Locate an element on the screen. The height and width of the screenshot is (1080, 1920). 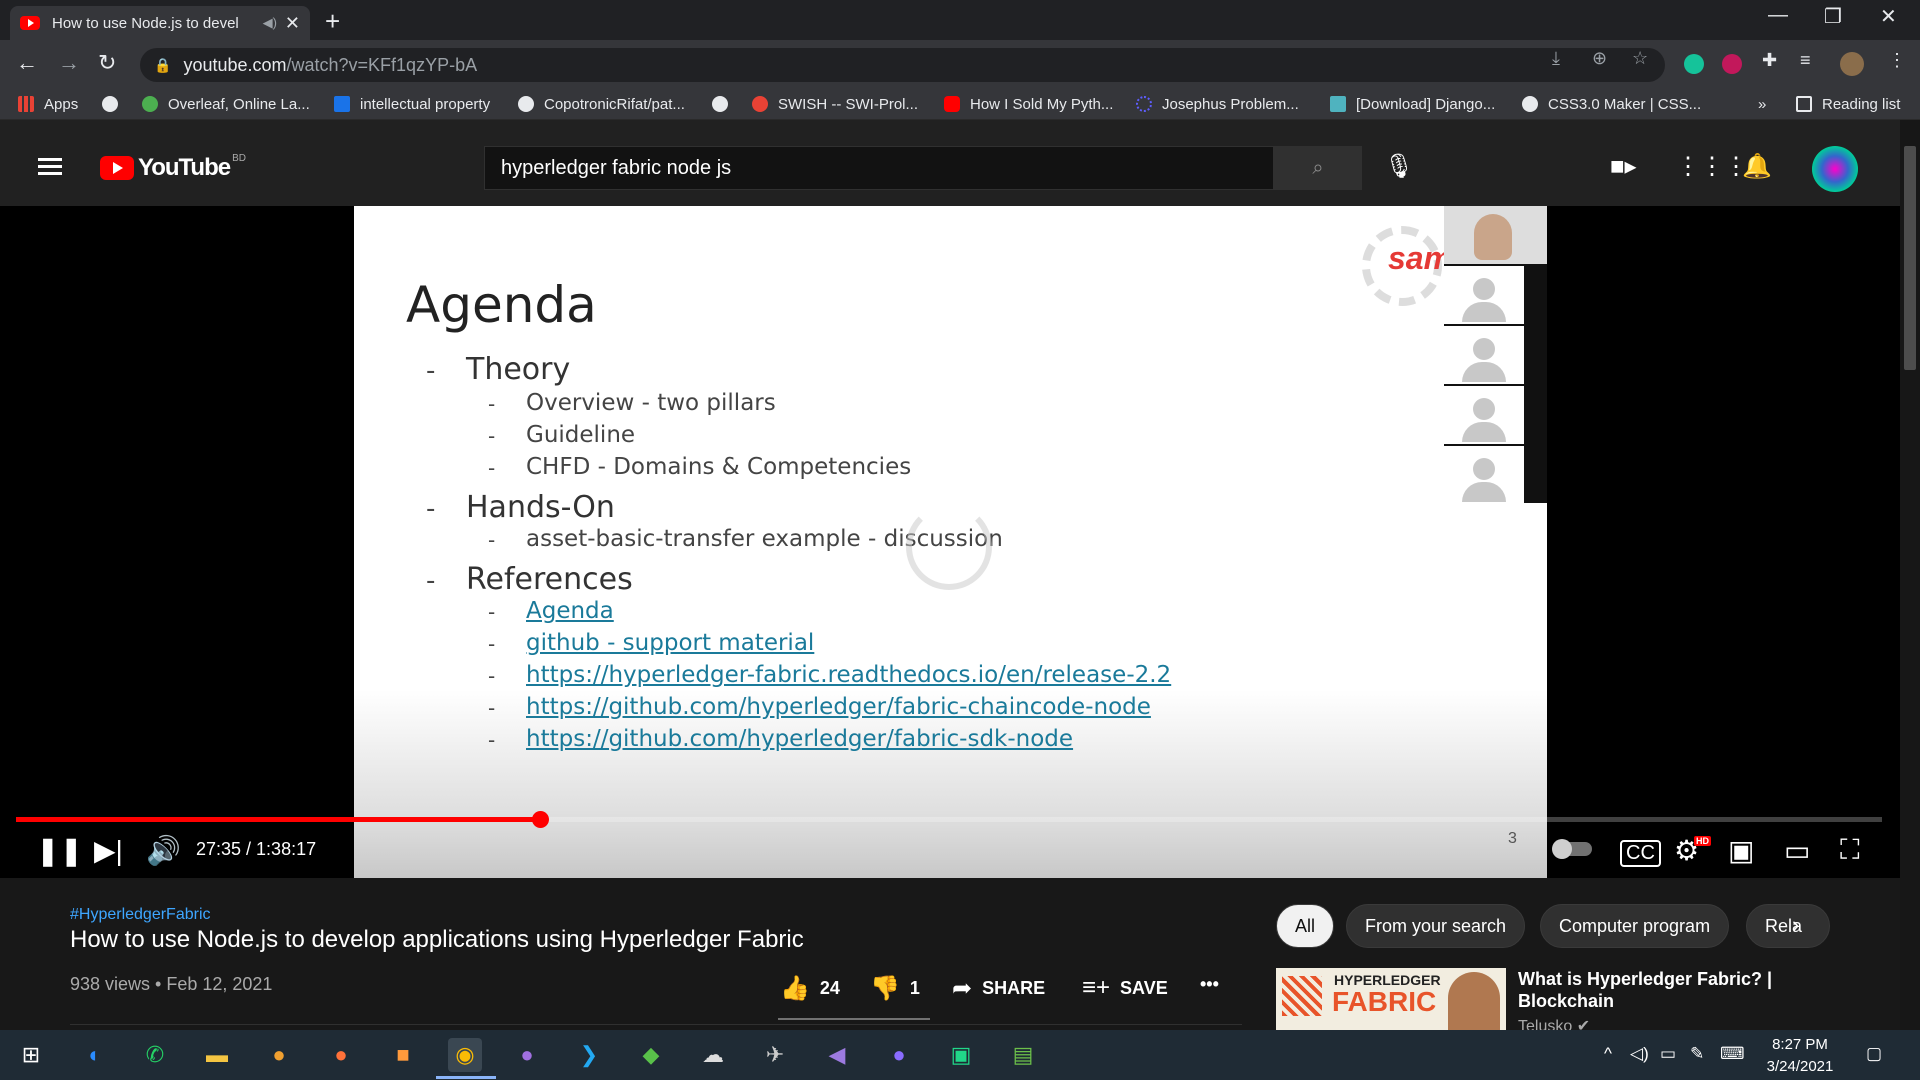
tray-volume-icon: ◁) is located at coordinates (1639, 1054).